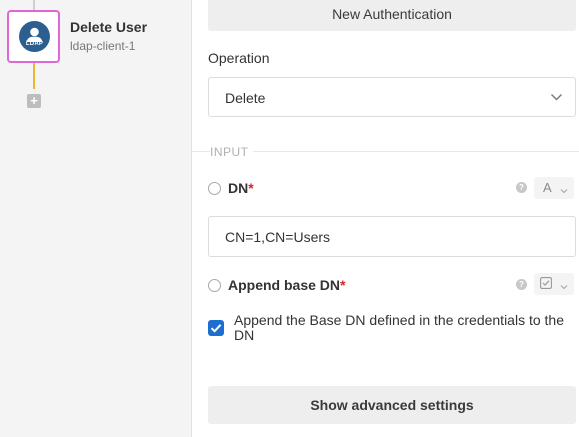  Describe the element at coordinates (392, 236) in the screenshot. I see `dn-input` at that location.